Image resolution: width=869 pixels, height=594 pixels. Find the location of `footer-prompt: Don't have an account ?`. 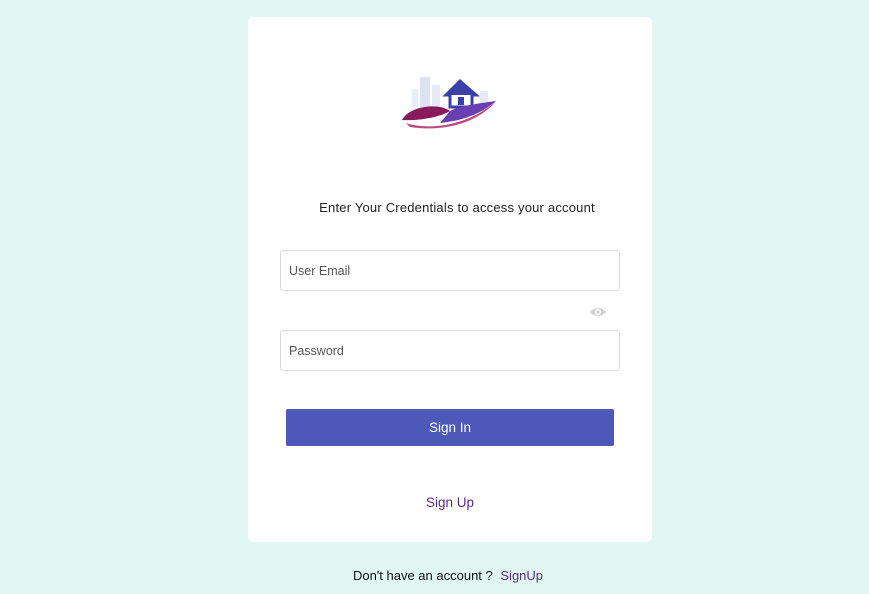

footer-prompt: Don't have an account ? is located at coordinates (422, 575).